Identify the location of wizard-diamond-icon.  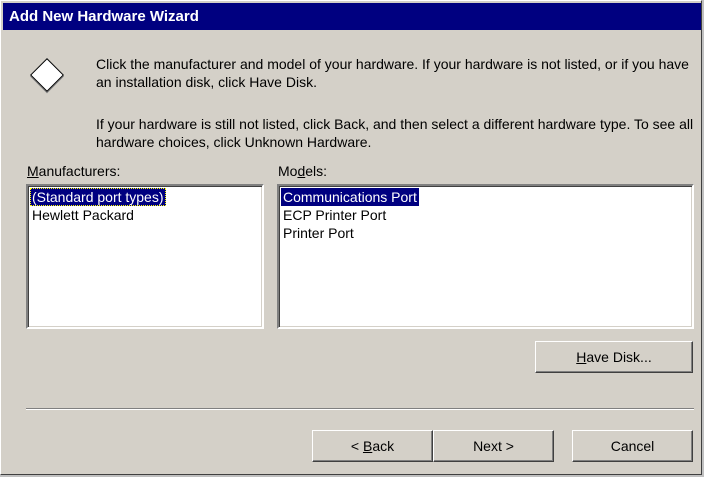
(47, 75).